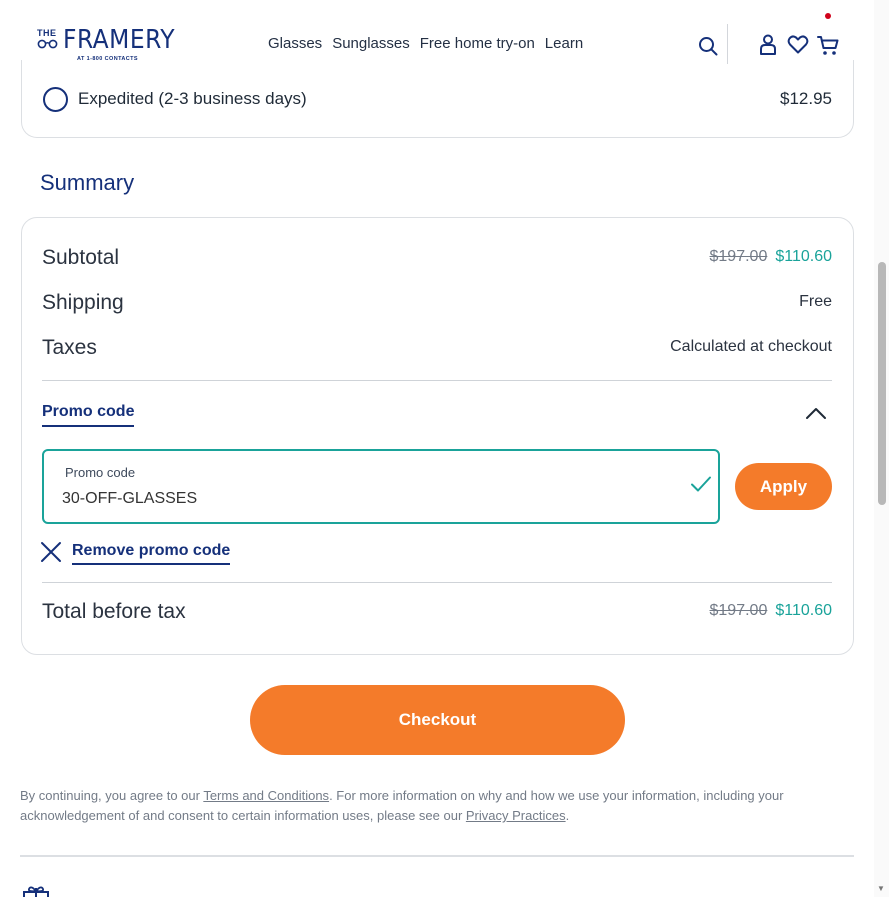 The image size is (889, 897). What do you see at coordinates (708, 46) in the screenshot?
I see `search-icon` at bounding box center [708, 46].